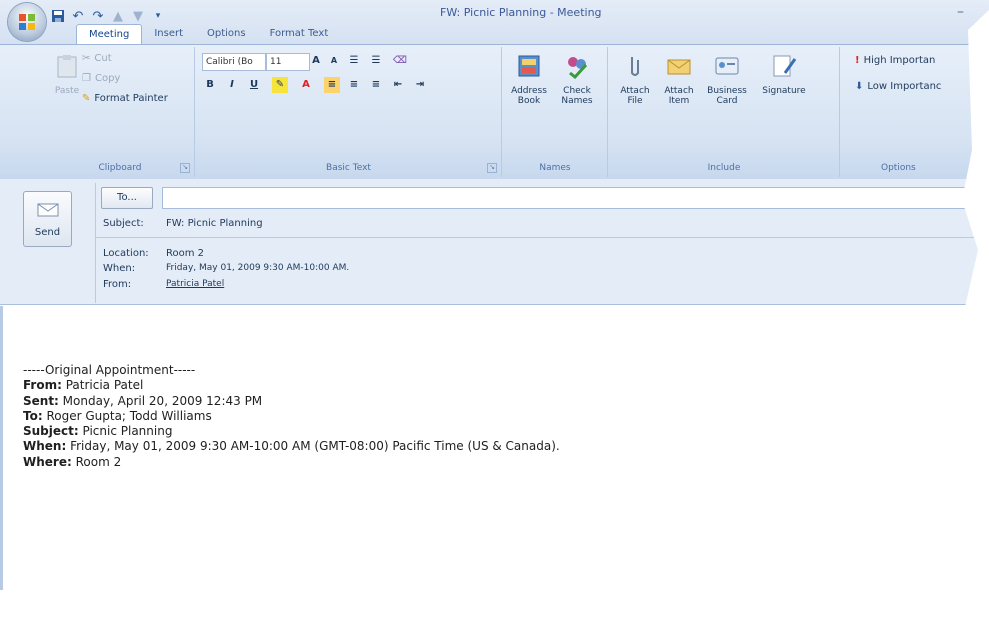  I want to click on body-value: Room 2, so click(96, 461).